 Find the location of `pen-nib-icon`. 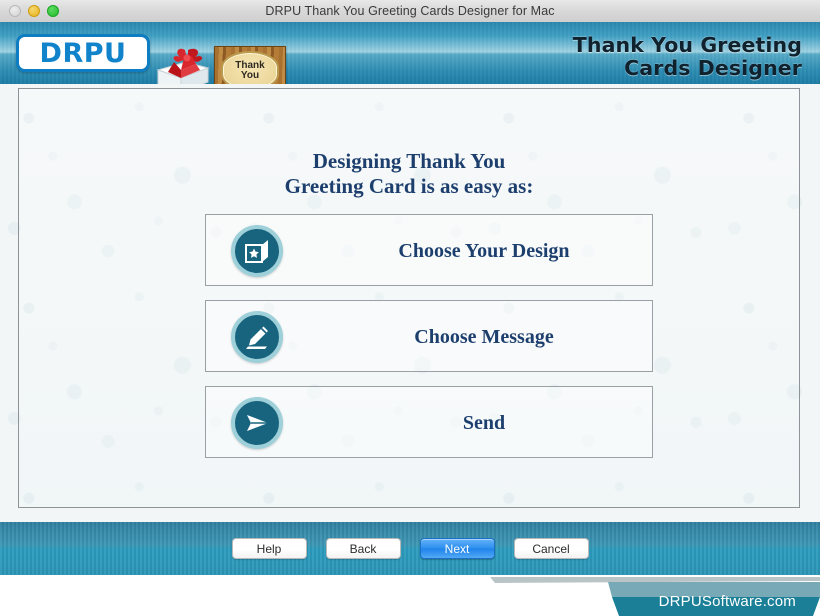

pen-nib-icon is located at coordinates (257, 337).